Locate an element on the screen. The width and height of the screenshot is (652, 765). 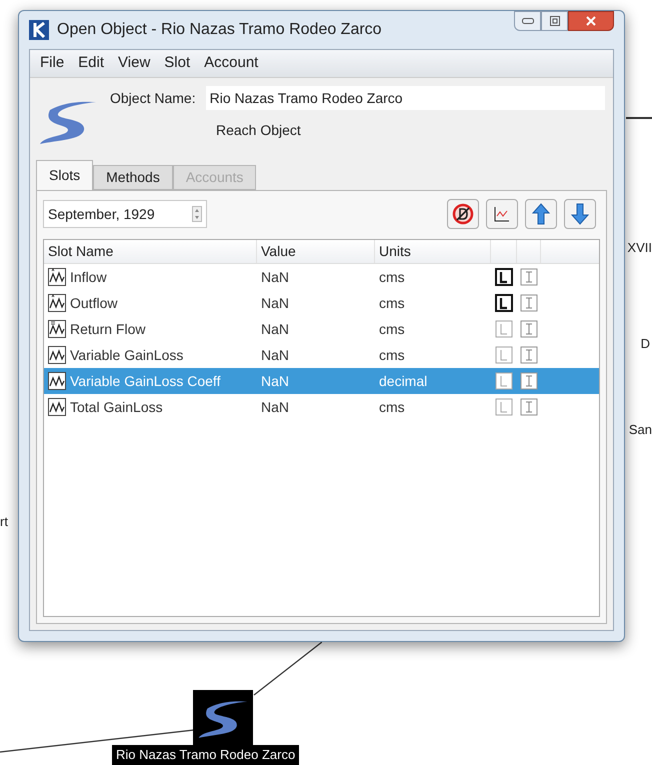
menu-item: Slot is located at coordinates (177, 63).